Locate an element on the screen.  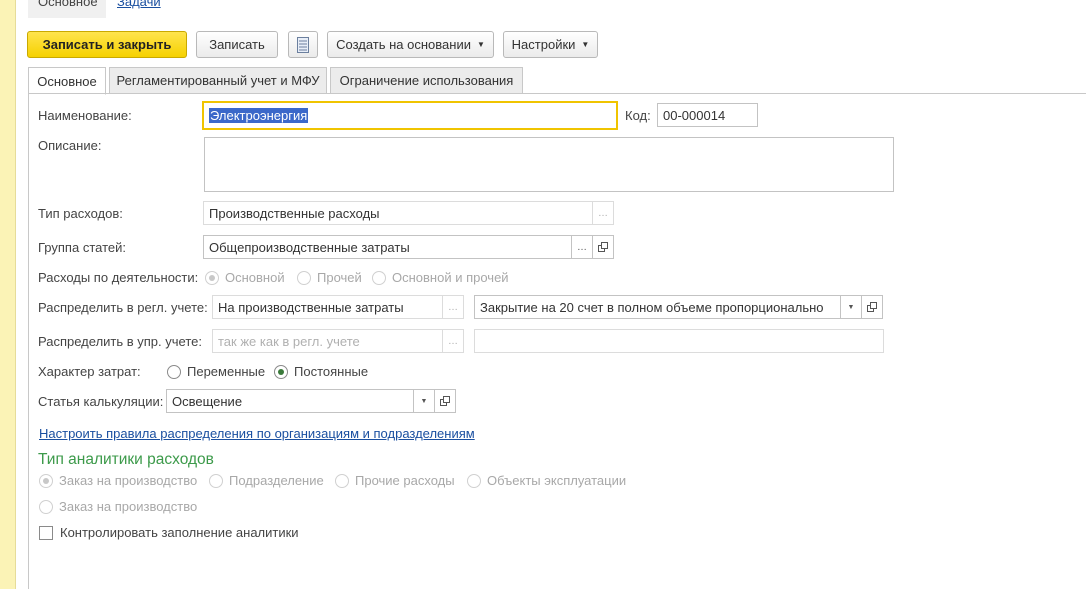
analytics-department: Подразделение is located at coordinates (266, 480).